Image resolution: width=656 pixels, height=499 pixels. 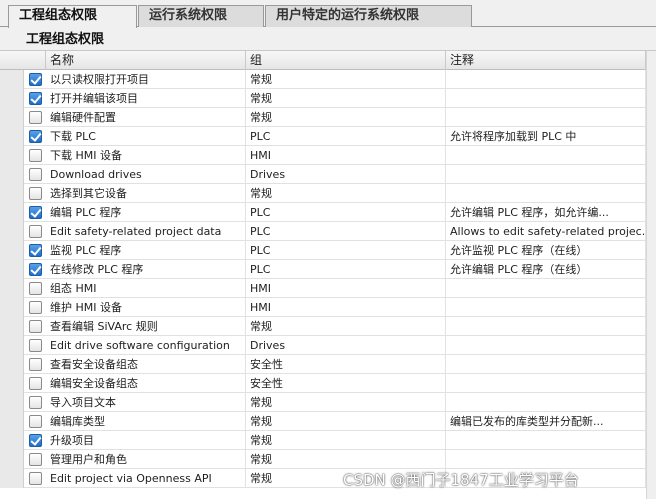 What do you see at coordinates (146, 345) in the screenshot?
I see `permission-name: Edit drive software configuration` at bounding box center [146, 345].